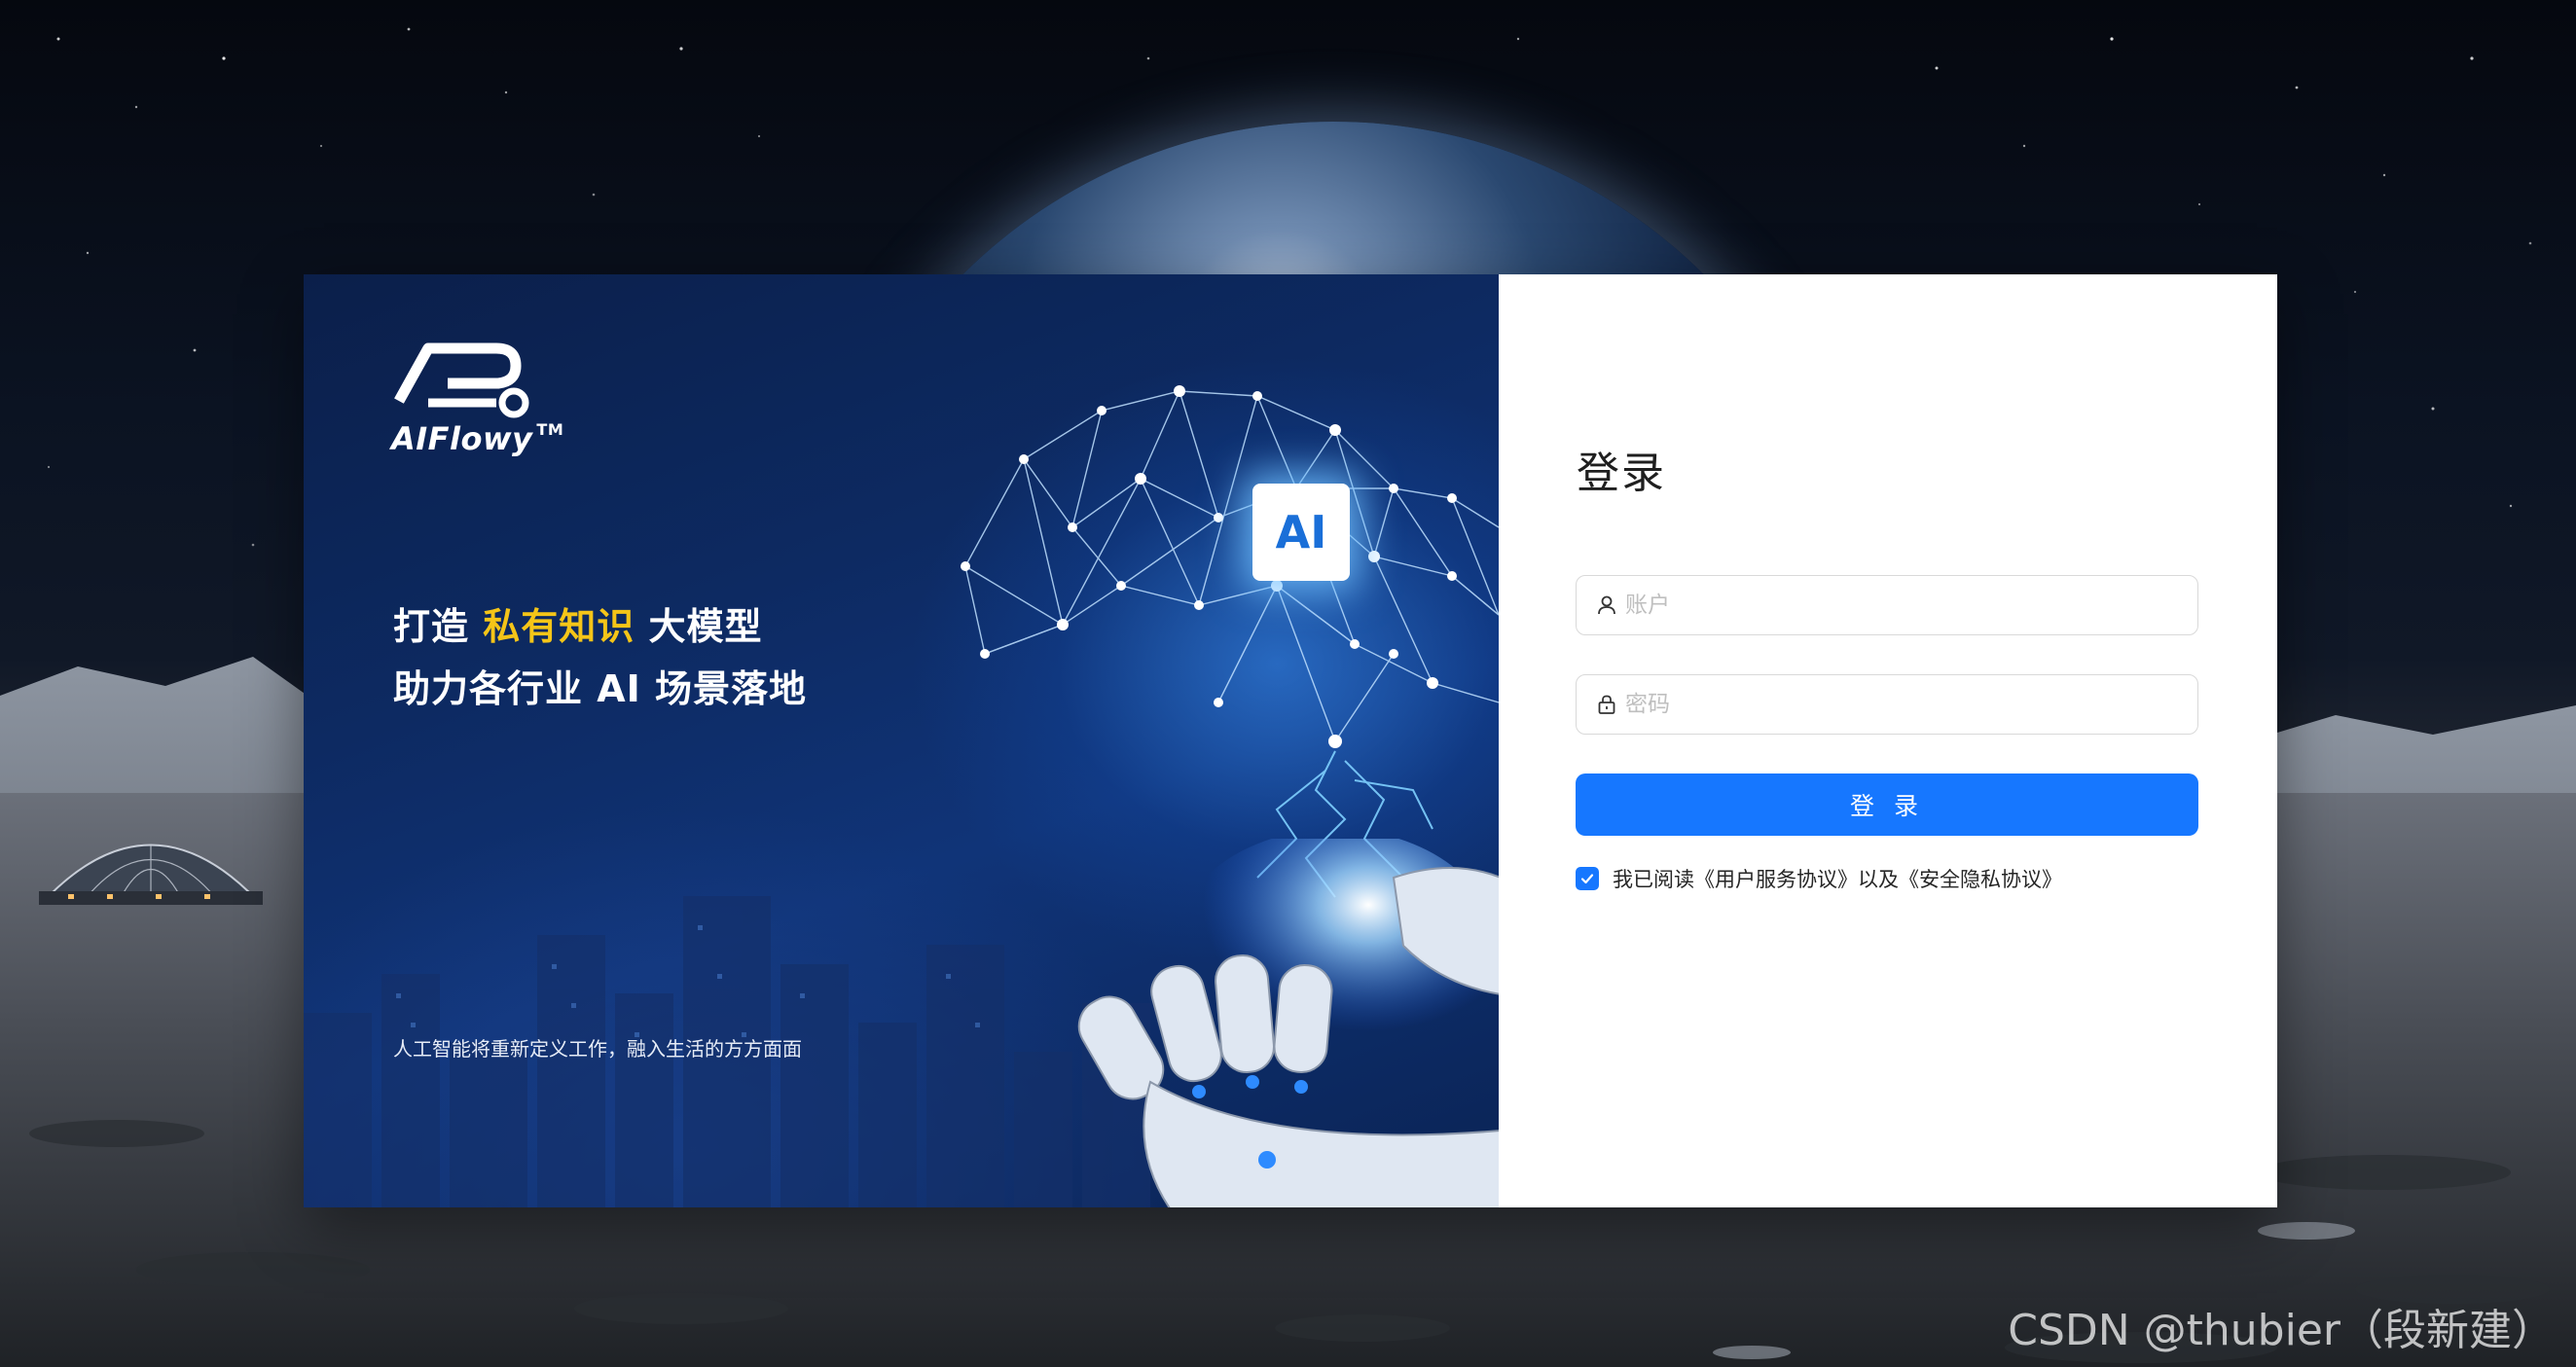 The width and height of the screenshot is (2576, 1367). What do you see at coordinates (1606, 704) in the screenshot?
I see `lock-icon` at bounding box center [1606, 704].